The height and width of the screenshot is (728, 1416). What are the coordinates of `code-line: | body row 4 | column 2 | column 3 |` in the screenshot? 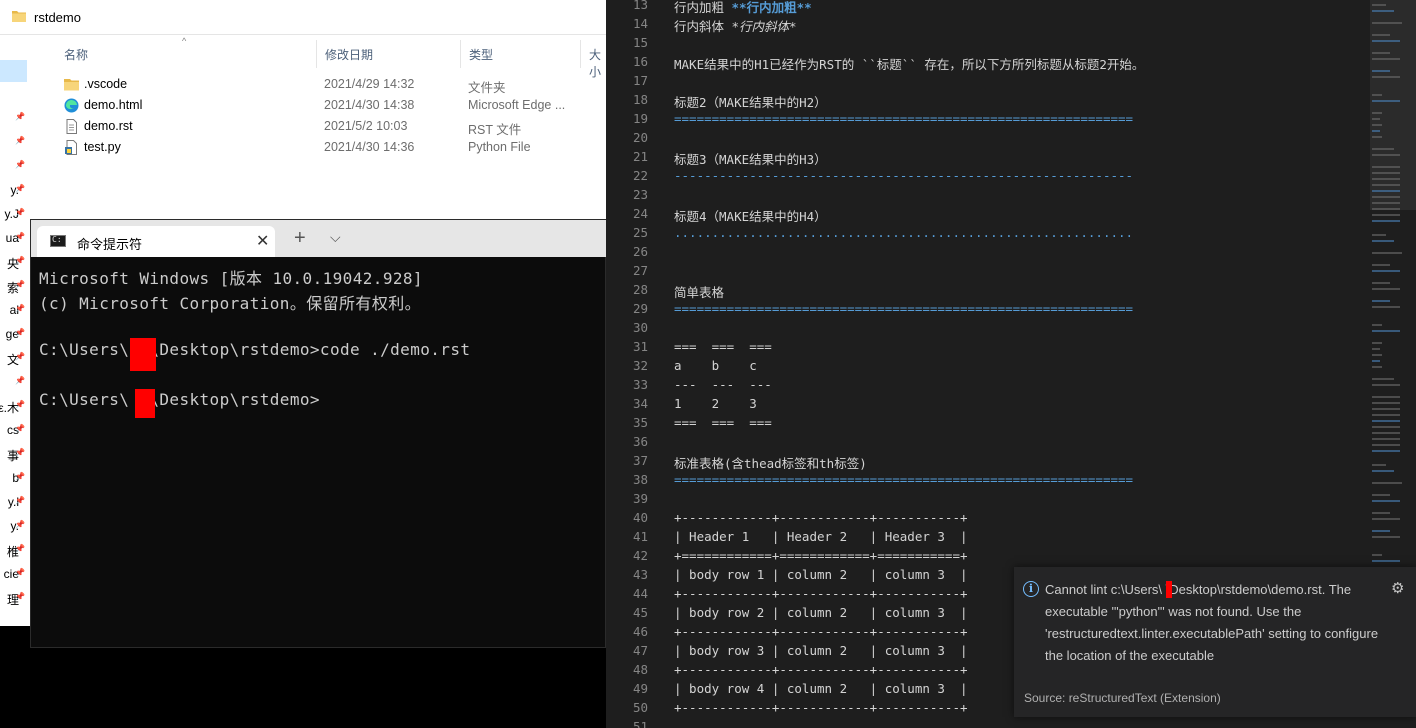 It's located at (821, 688).